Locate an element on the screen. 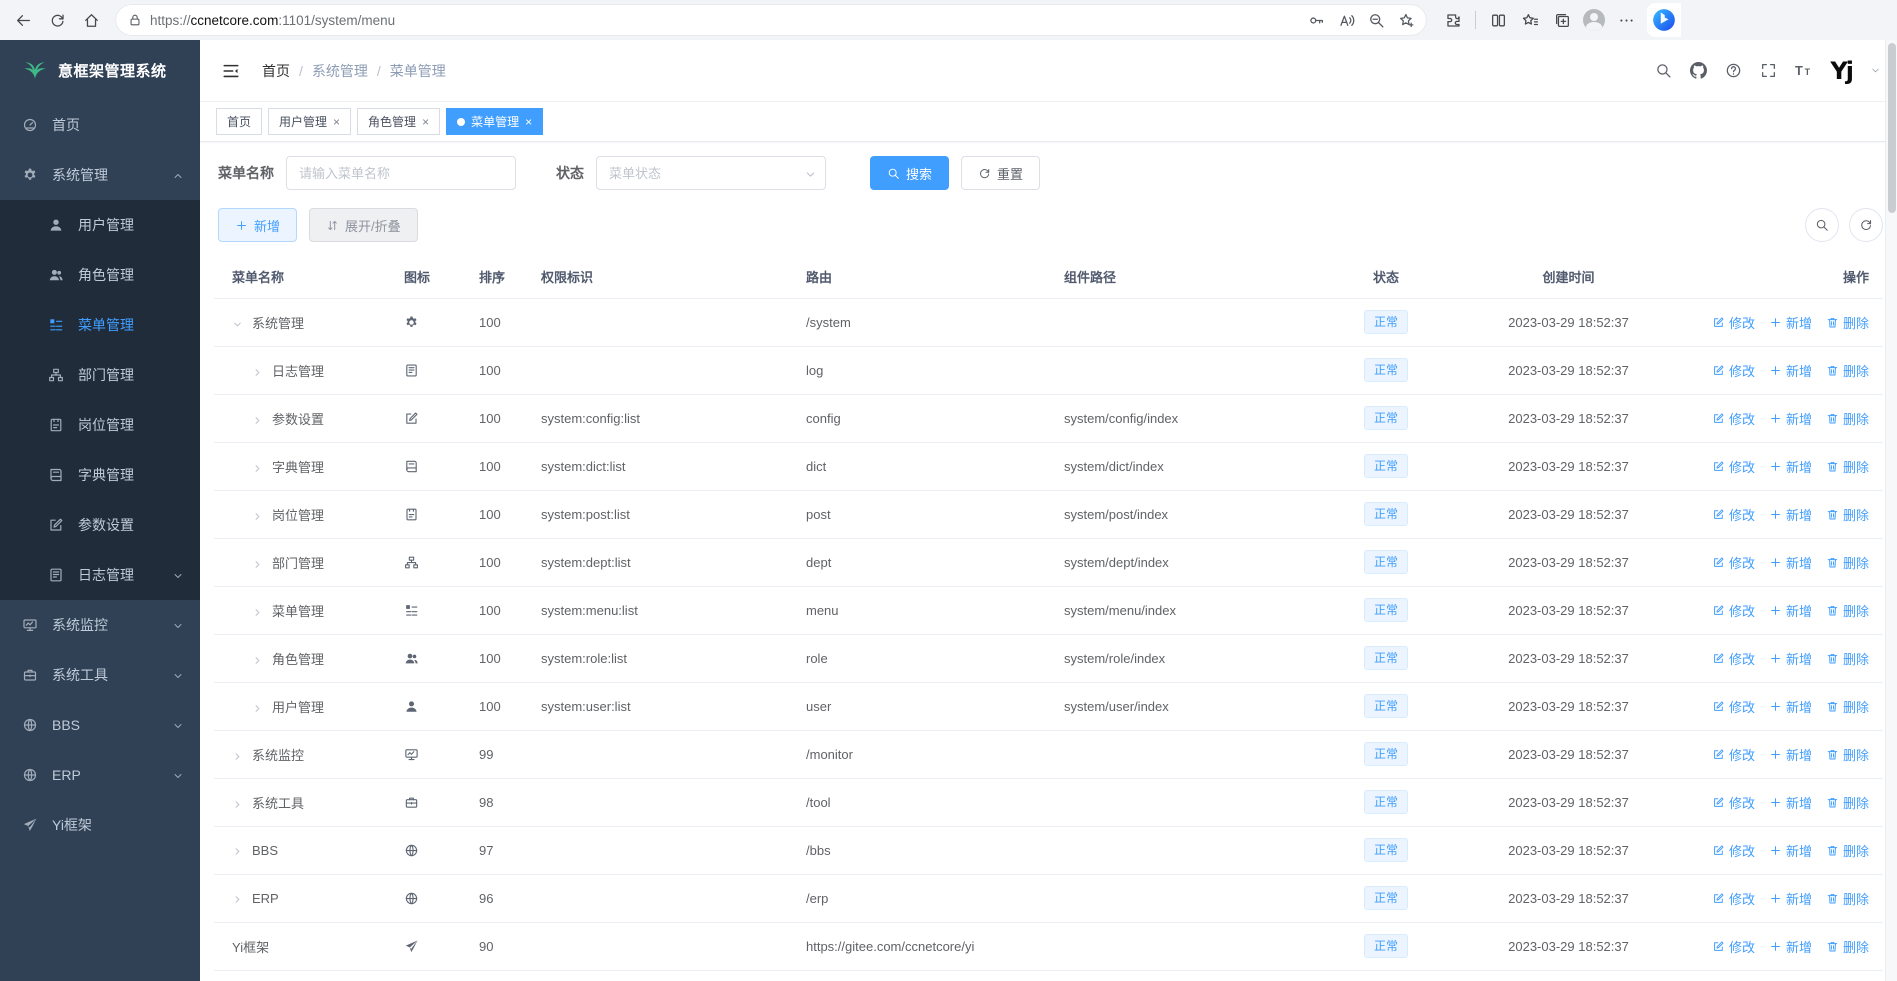 Image resolution: width=1897 pixels, height=981 pixels. sidebar-item-BBS: BBS is located at coordinates (100, 725).